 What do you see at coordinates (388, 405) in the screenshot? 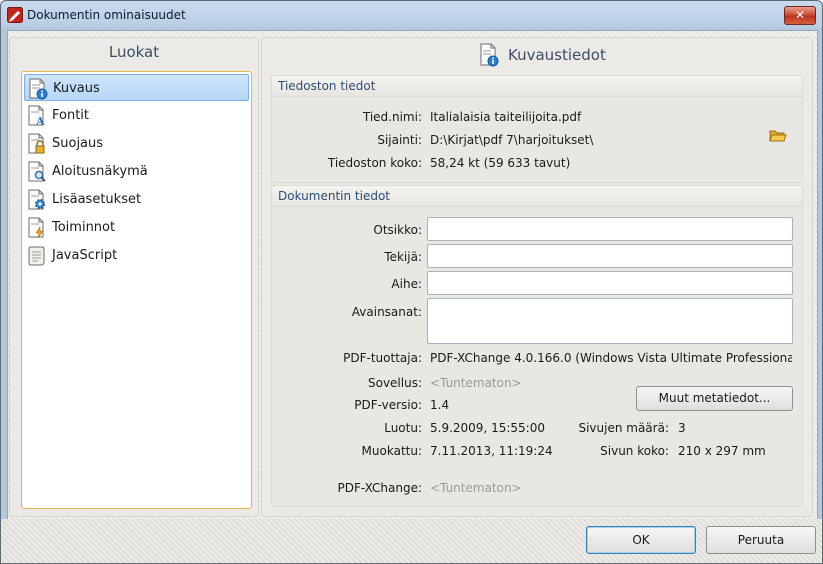
I see `pdf-version-label: PDF-versio:` at bounding box center [388, 405].